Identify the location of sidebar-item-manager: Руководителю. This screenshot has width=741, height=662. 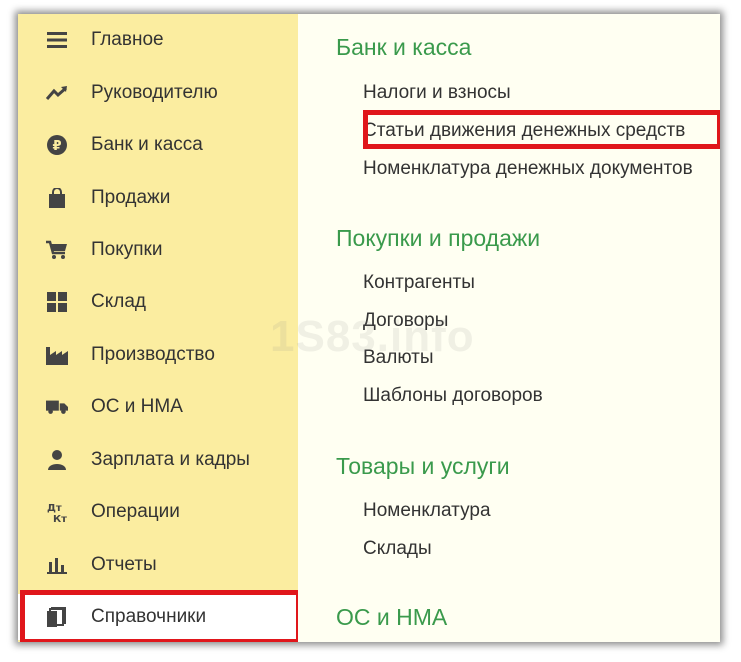
(158, 93).